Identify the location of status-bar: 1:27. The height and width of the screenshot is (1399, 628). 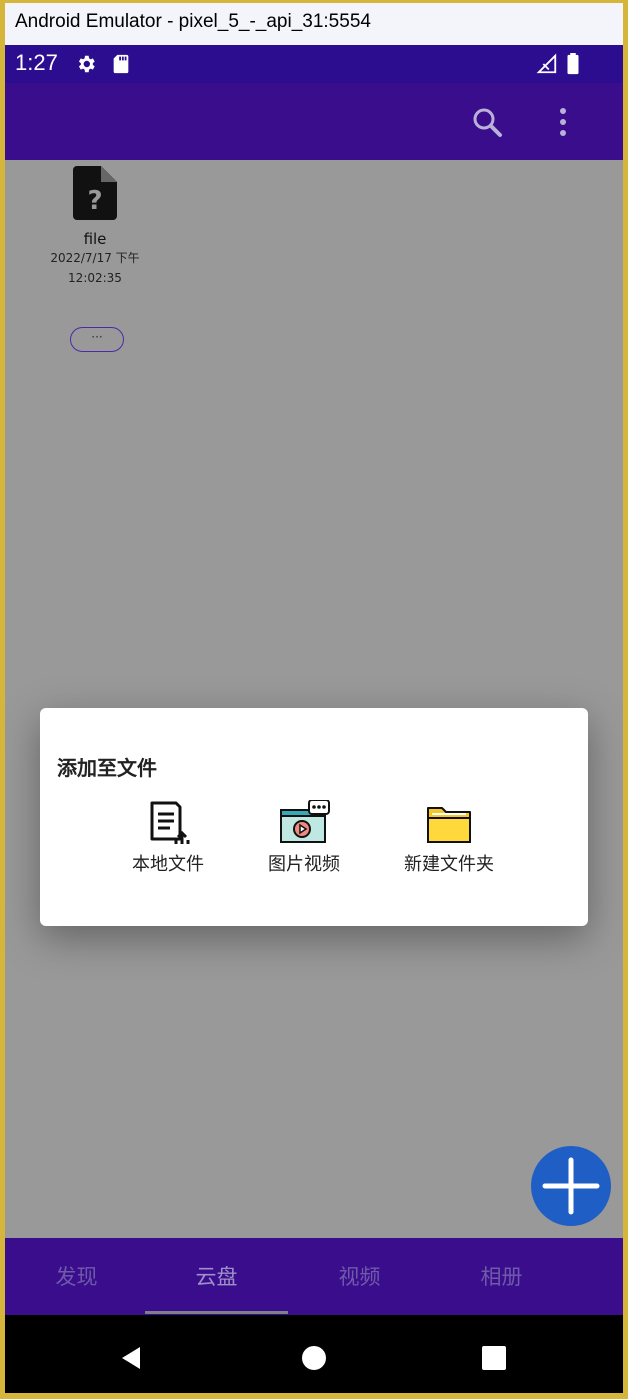
(314, 64).